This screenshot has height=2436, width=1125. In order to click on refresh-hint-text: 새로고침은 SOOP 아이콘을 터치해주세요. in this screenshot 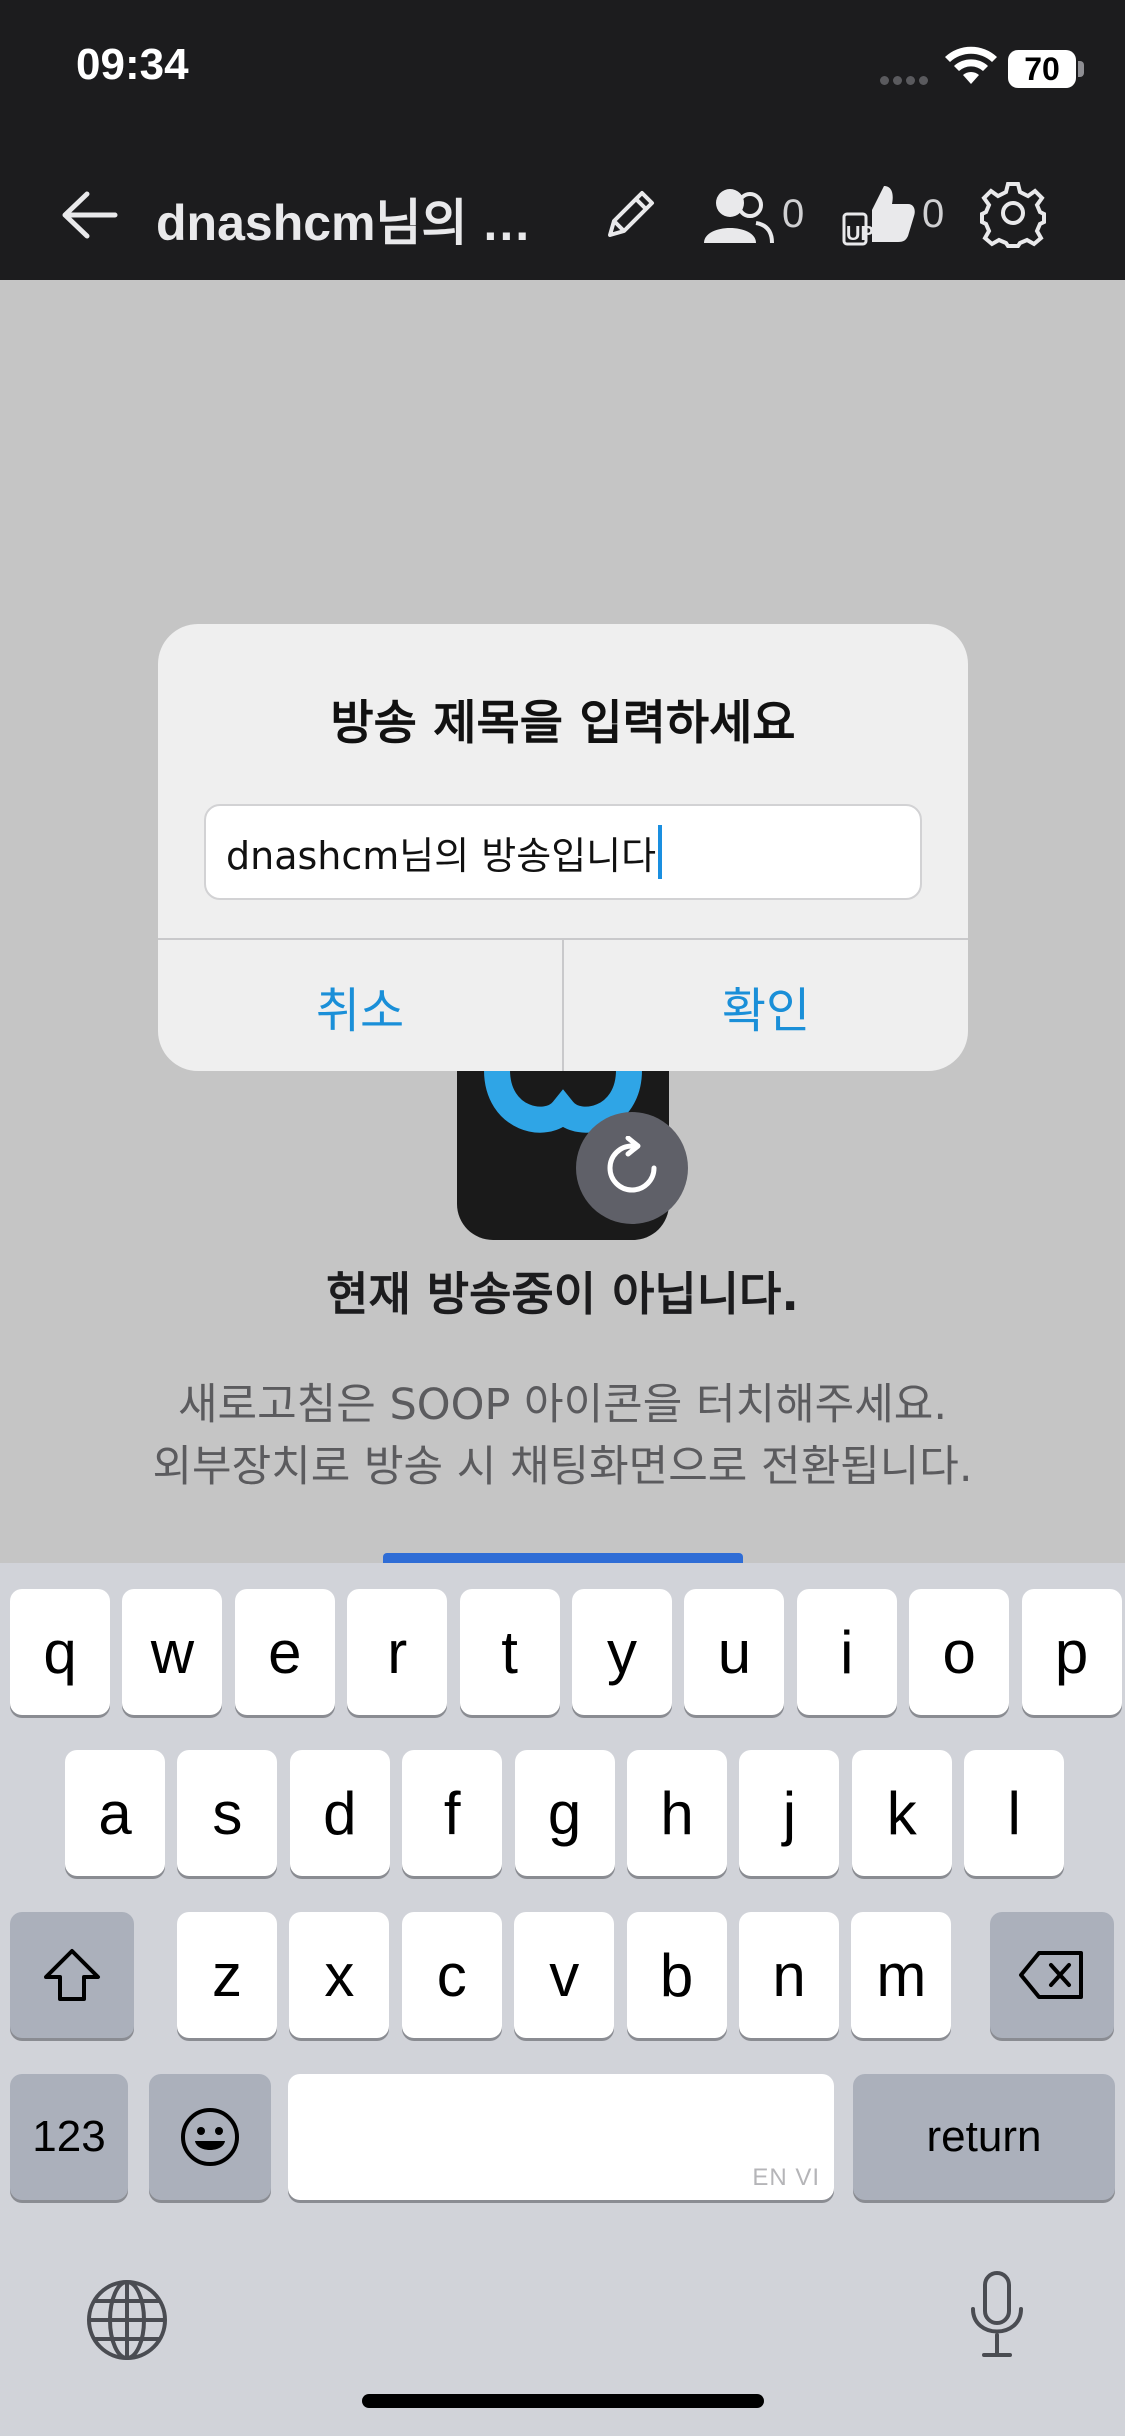, I will do `click(562, 1405)`.